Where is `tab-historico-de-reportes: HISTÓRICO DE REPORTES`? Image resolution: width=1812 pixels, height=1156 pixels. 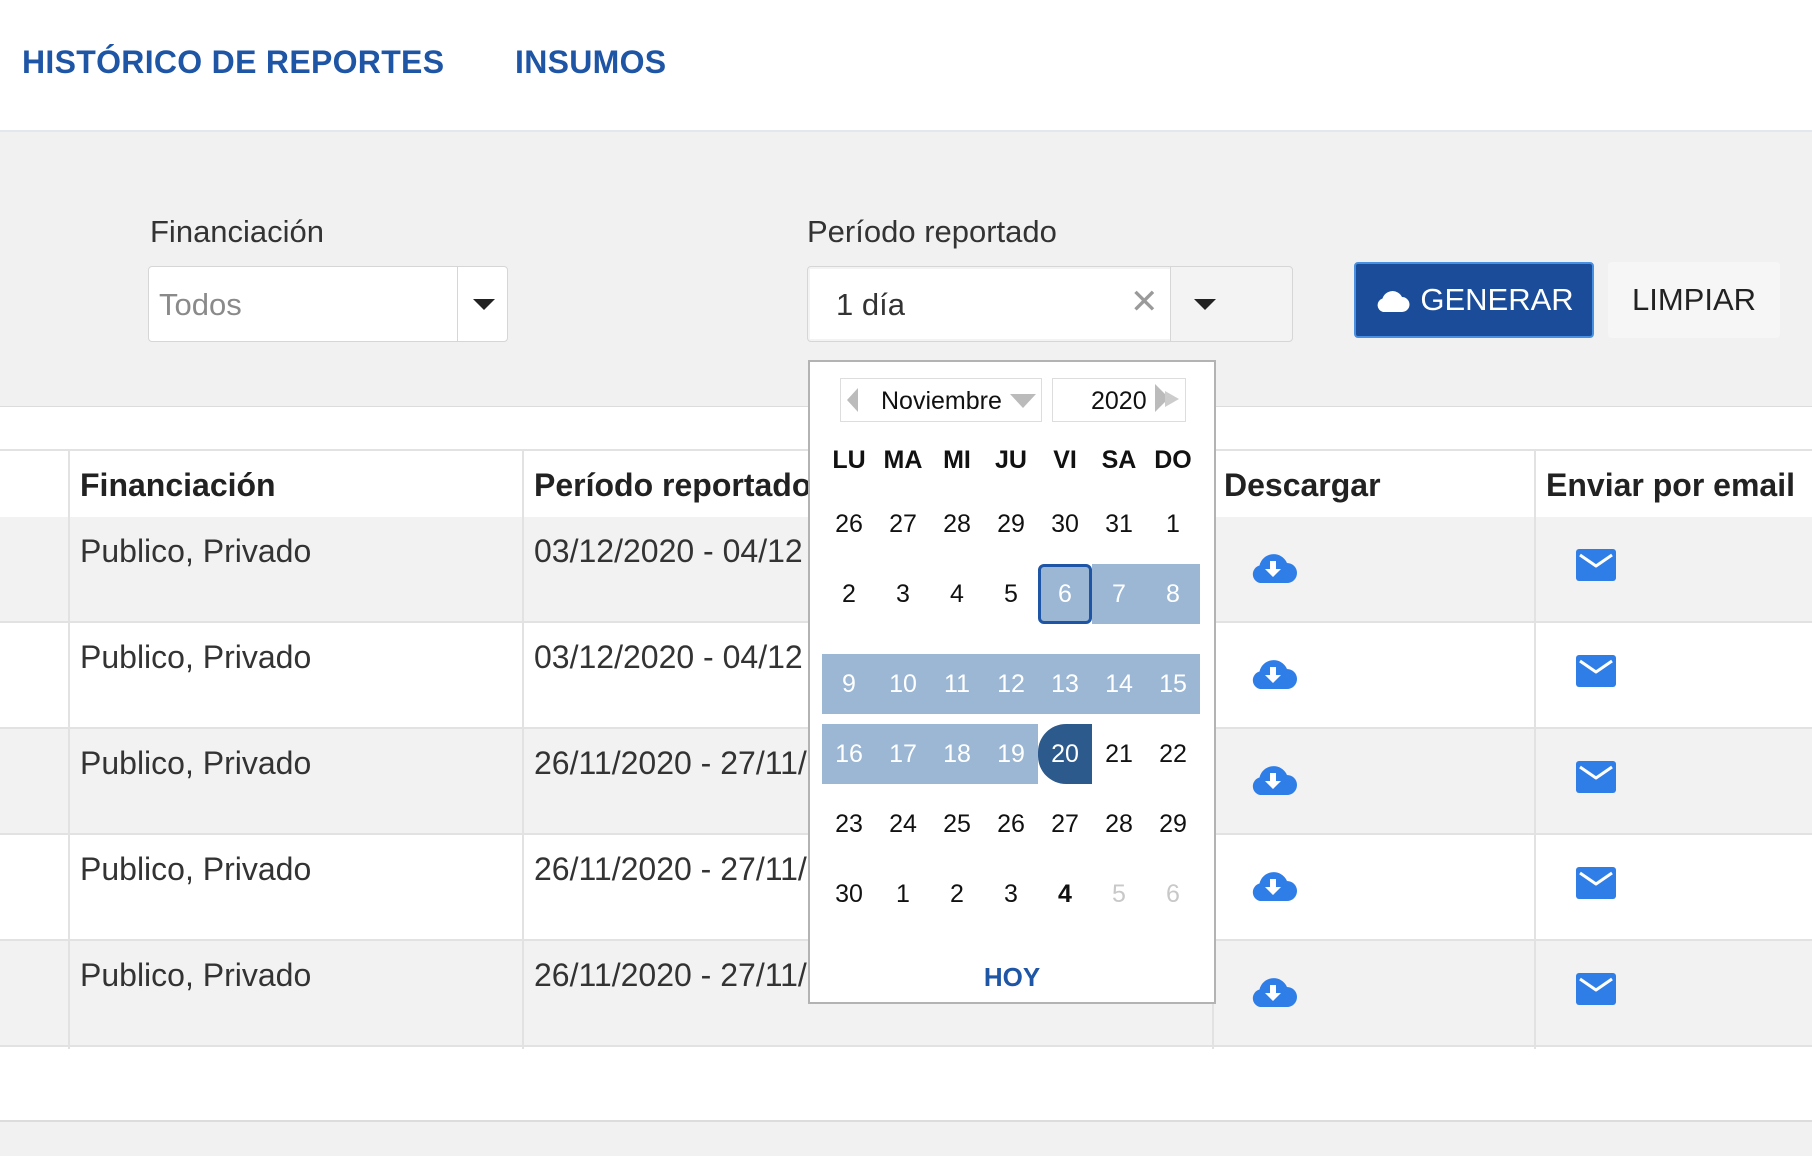 tab-historico-de-reportes: HISTÓRICO DE REPORTES is located at coordinates (233, 62).